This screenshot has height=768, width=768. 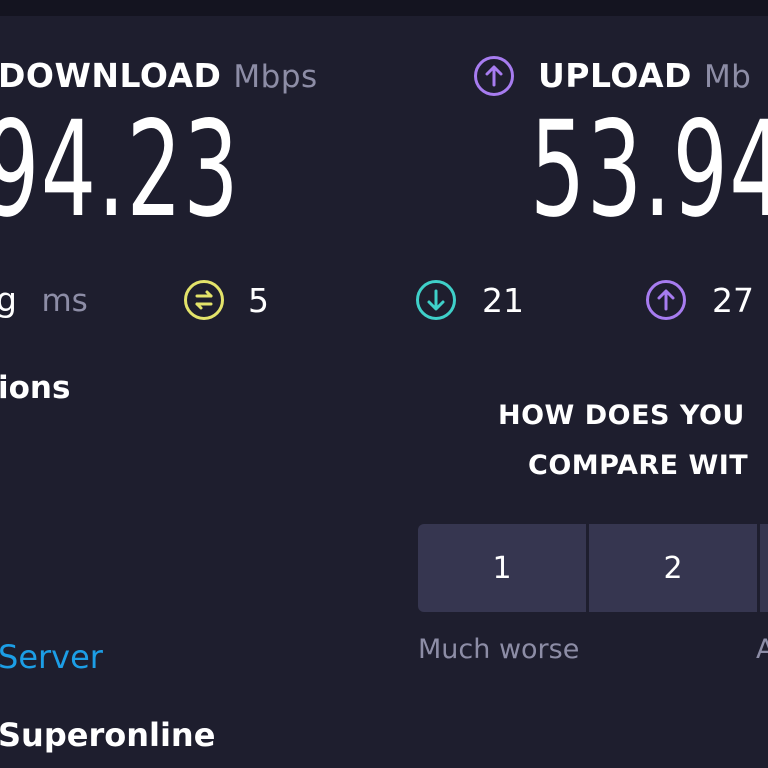 I want to click on upload-latency-value: 27, so click(x=733, y=300).